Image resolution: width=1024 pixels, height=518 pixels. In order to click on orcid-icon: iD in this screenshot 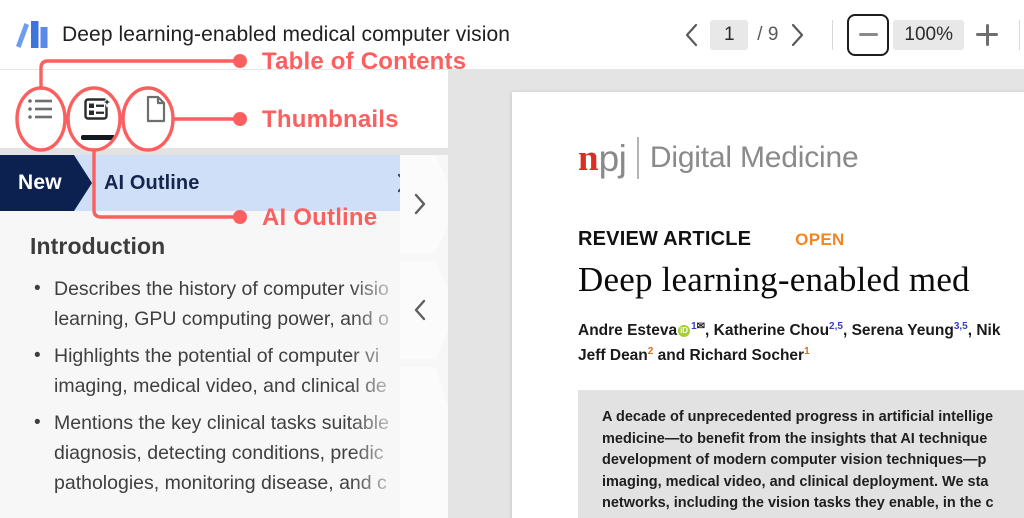, I will do `click(684, 331)`.